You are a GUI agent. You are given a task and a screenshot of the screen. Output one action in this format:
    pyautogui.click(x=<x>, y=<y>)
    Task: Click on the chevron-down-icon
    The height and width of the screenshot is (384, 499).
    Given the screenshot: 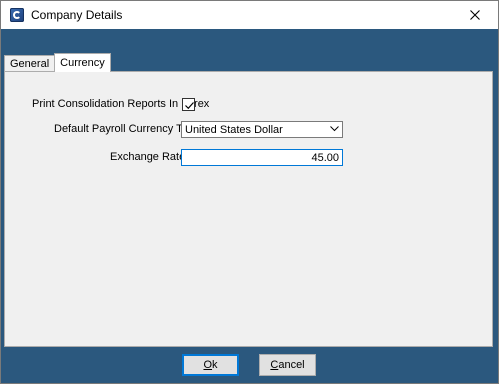 What is the action you would take?
    pyautogui.click(x=334, y=129)
    